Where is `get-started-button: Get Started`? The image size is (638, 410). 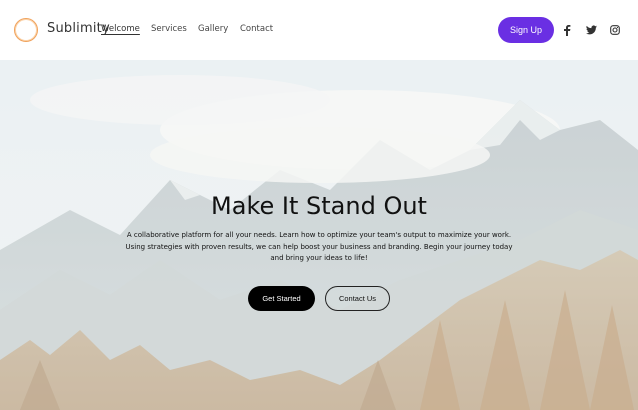
get-started-button: Get Started is located at coordinates (281, 298).